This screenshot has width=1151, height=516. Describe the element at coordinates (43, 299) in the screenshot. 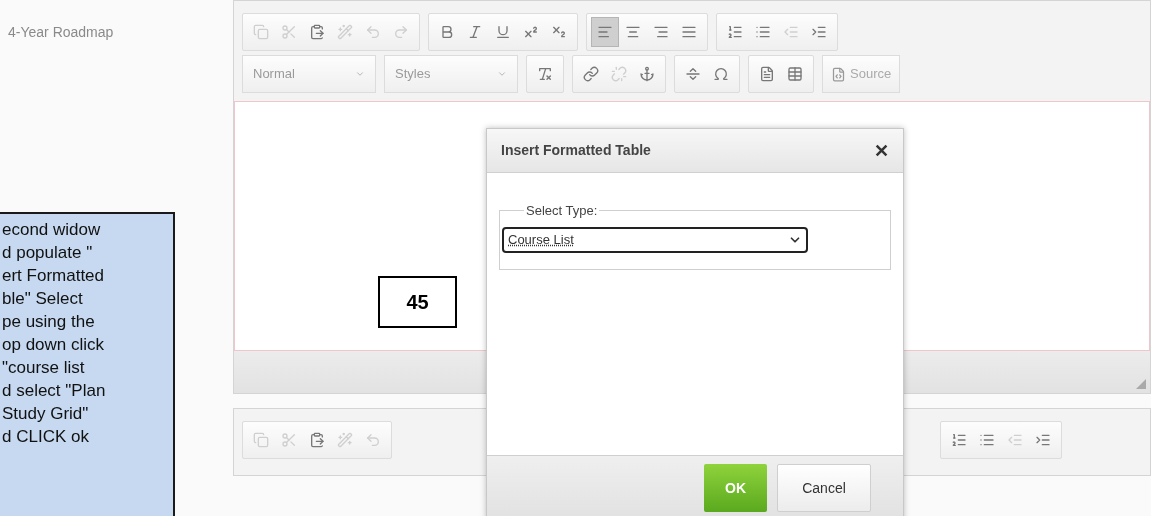

I see `annotation-text: ble" Select` at that location.